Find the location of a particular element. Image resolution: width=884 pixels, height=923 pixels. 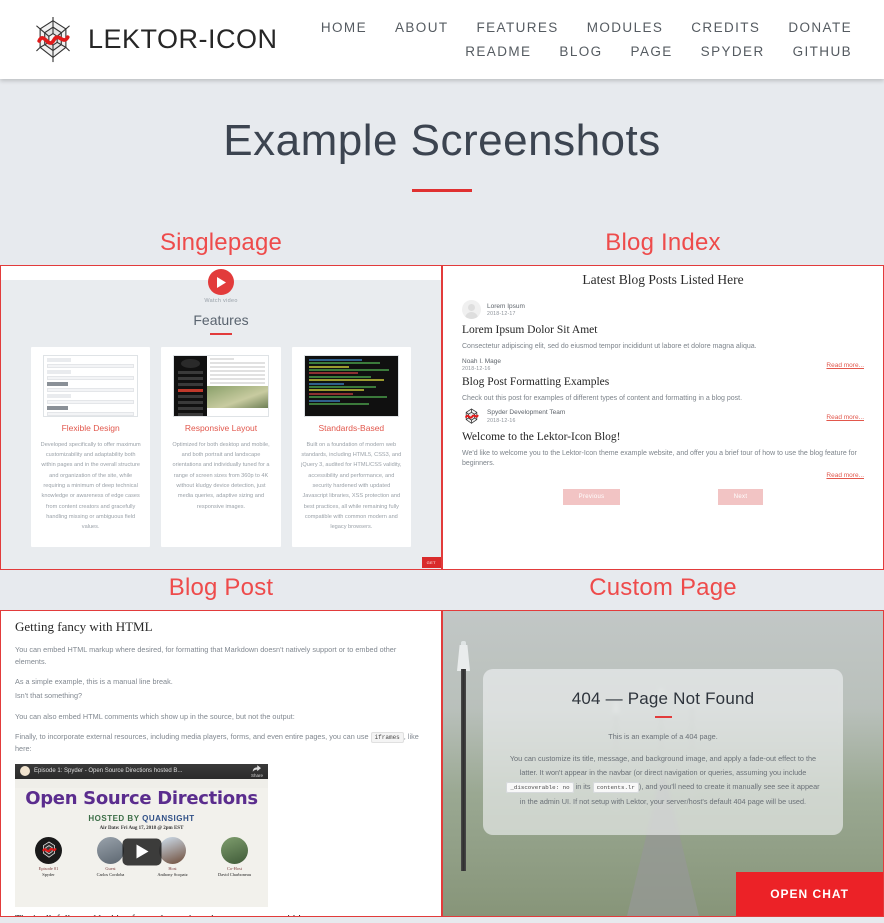

post-meta: Spyder Development Team 2018-12-16 is located at coordinates (663, 416).